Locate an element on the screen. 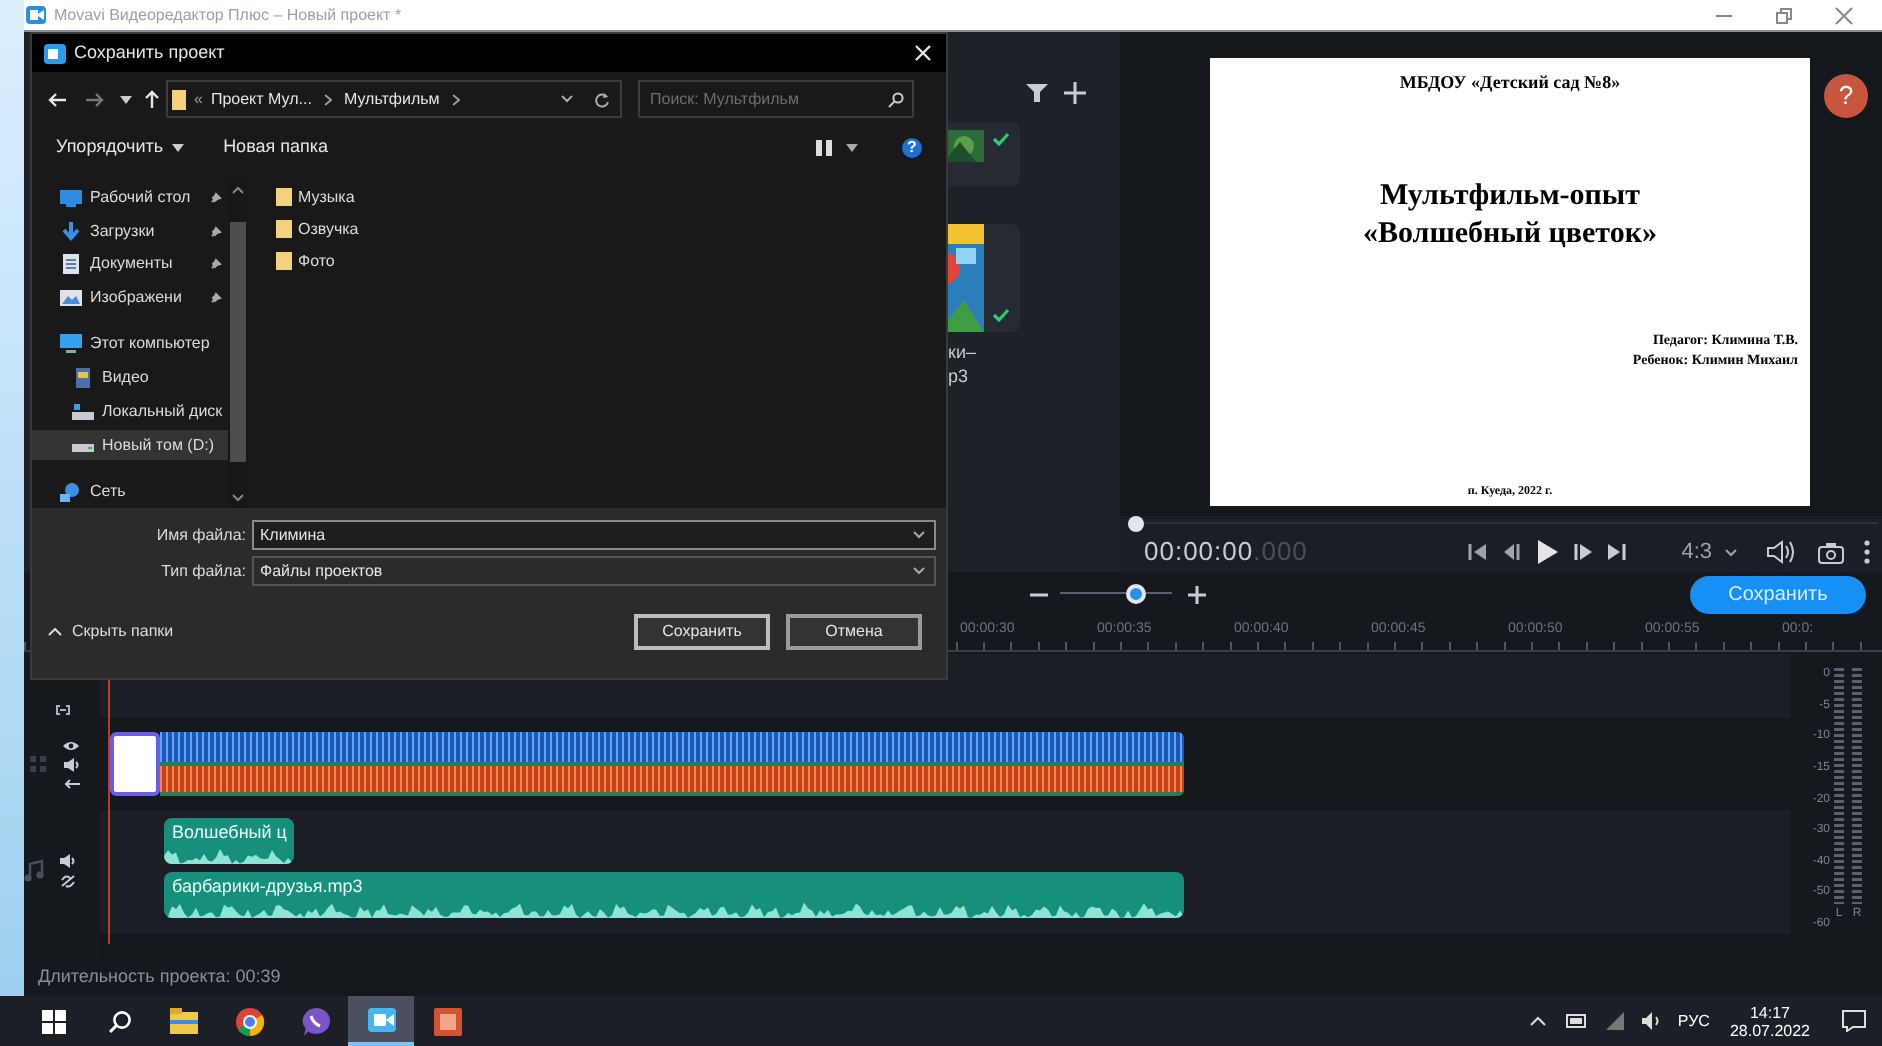 This screenshot has width=1882, height=1046. cancel-button: Отмена is located at coordinates (854, 632).